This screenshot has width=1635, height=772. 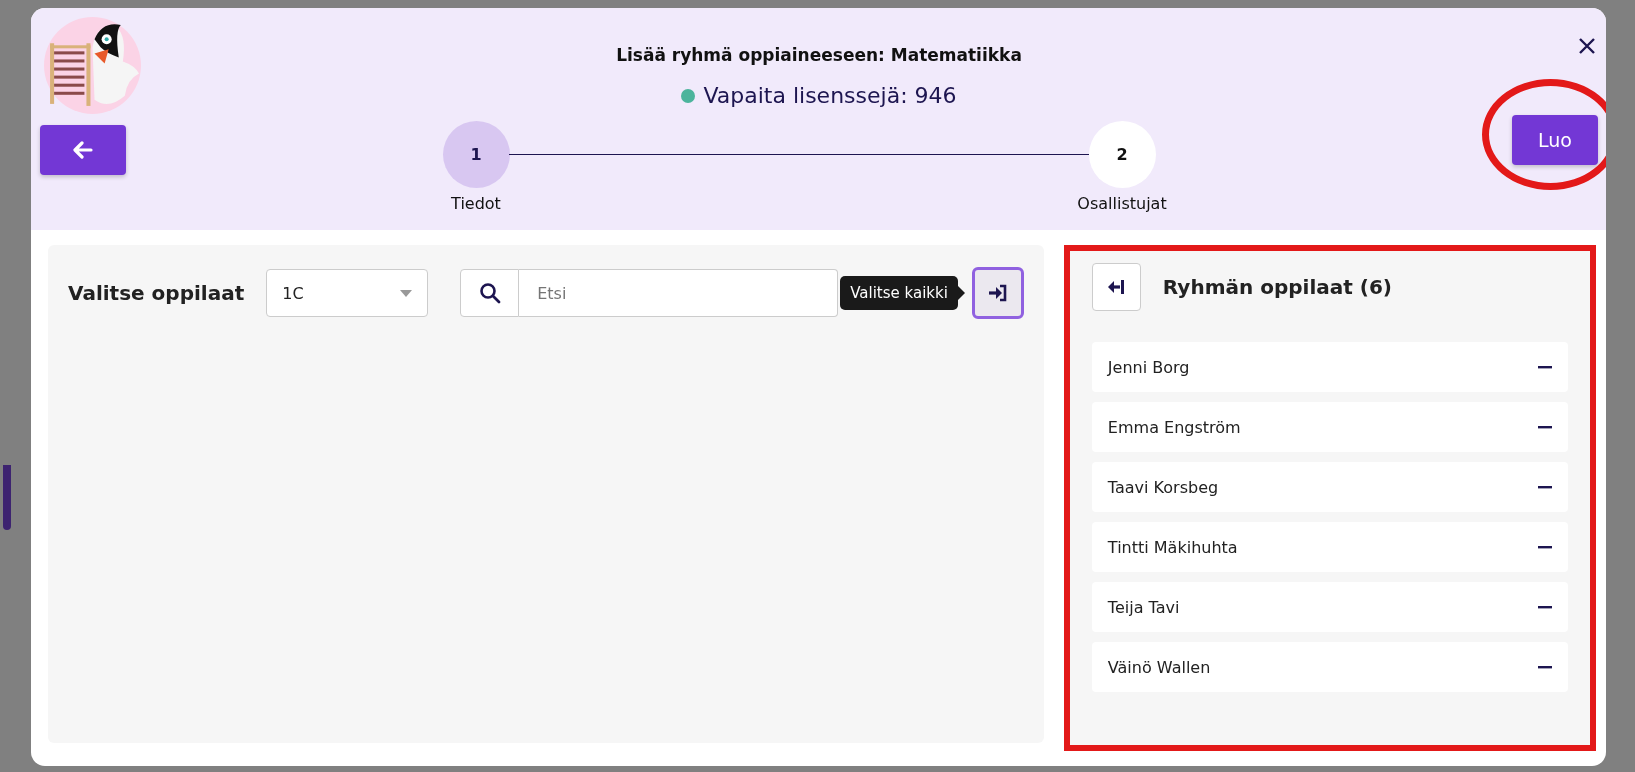 I want to click on remove-all-button, so click(x=1116, y=287).